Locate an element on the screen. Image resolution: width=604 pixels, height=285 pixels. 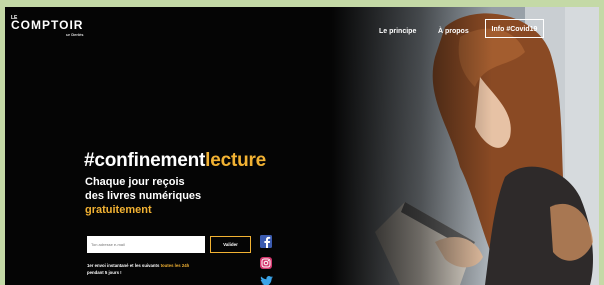
note-highlight: toutes les 24h is located at coordinates (175, 265).